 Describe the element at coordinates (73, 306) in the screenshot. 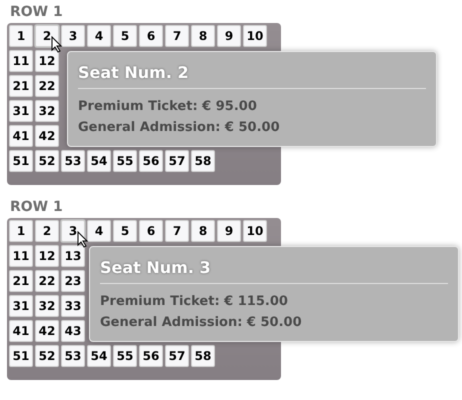

I see `seat-button: 33` at that location.